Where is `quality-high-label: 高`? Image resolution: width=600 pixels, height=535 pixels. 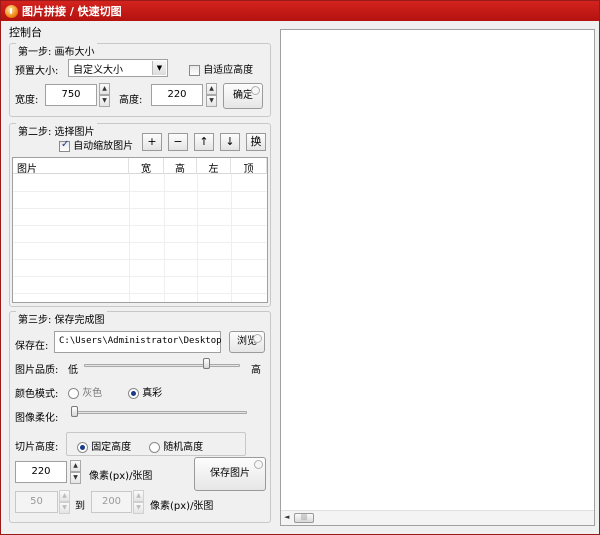
quality-high-label: 高 is located at coordinates (256, 370).